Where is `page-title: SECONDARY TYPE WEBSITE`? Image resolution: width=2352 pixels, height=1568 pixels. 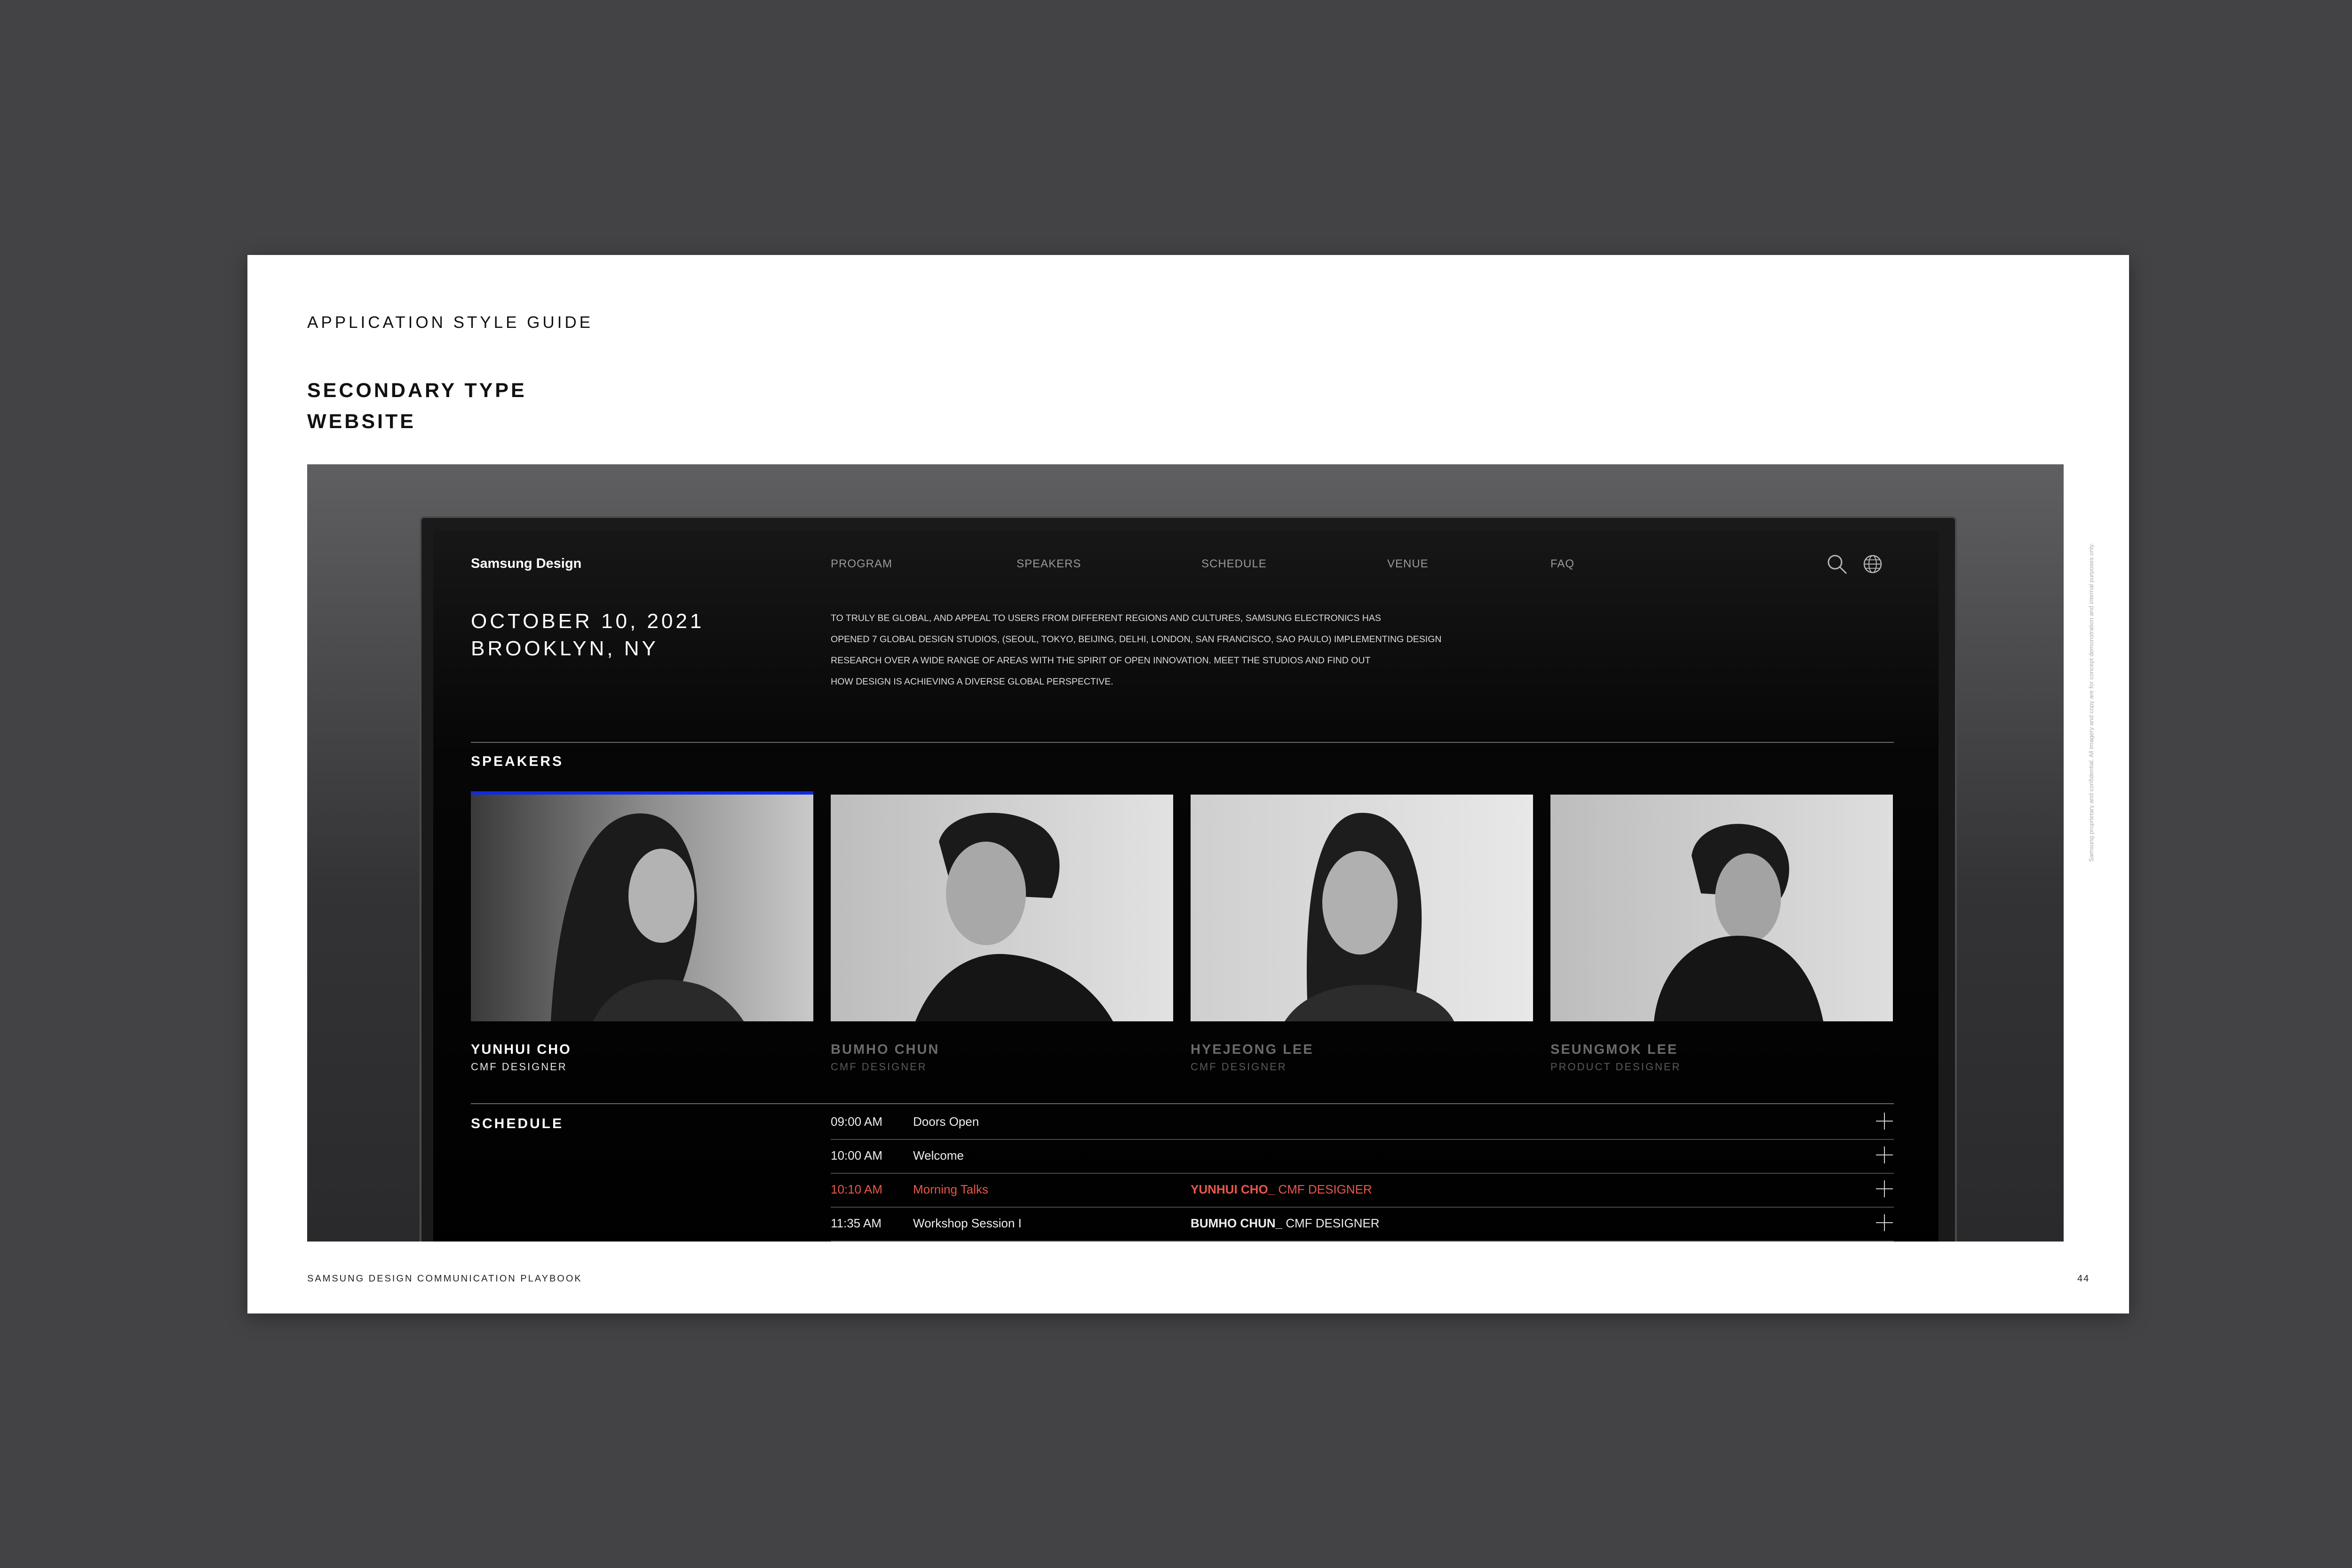 page-title: SECONDARY TYPE WEBSITE is located at coordinates (417, 406).